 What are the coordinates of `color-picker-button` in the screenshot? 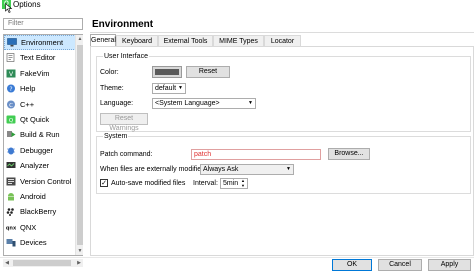 It's located at (167, 72).